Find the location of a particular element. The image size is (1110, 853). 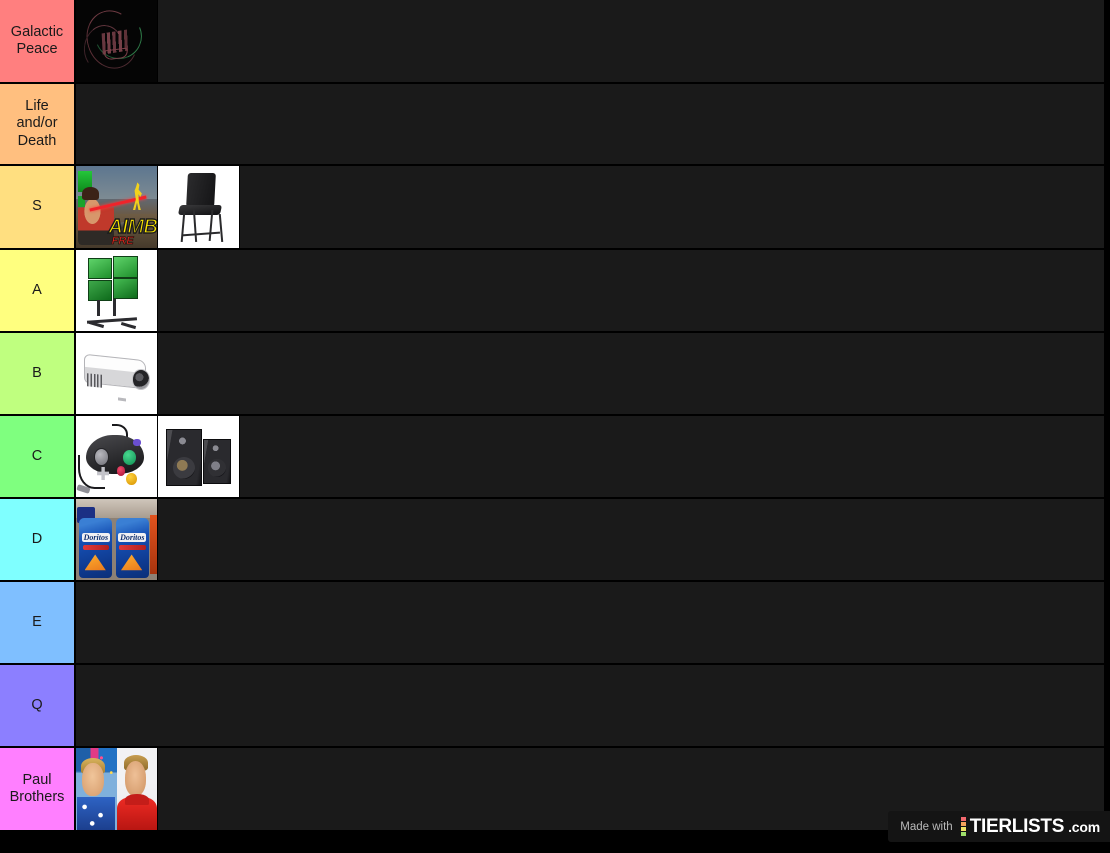

tier-row: Life and/or Death is located at coordinates (552, 125).